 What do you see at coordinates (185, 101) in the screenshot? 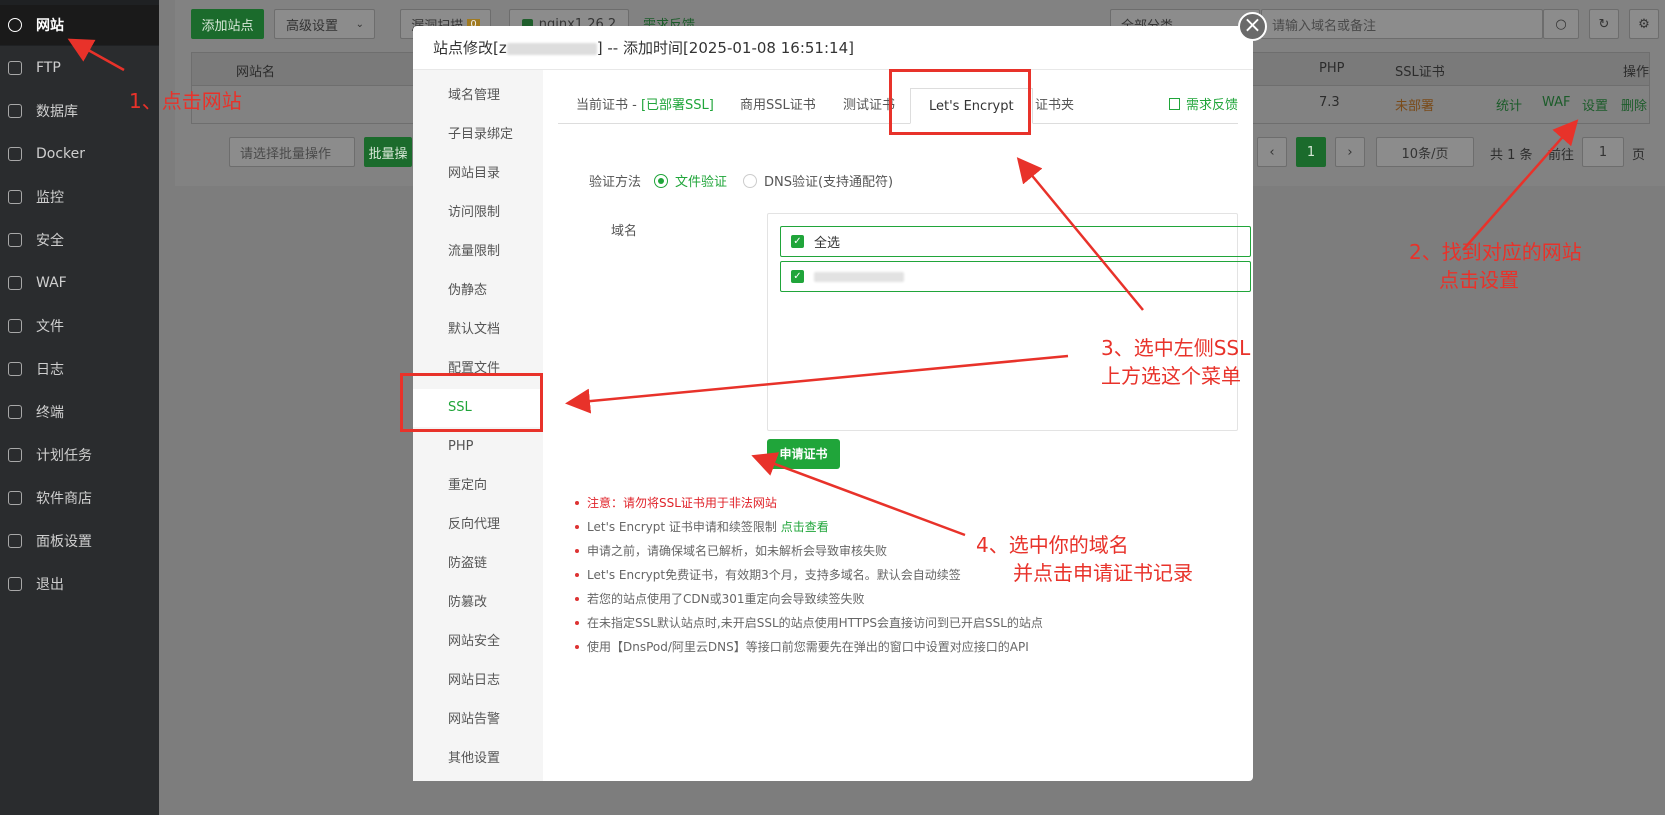
I see `annotation-step1: 1、点击网站` at bounding box center [185, 101].